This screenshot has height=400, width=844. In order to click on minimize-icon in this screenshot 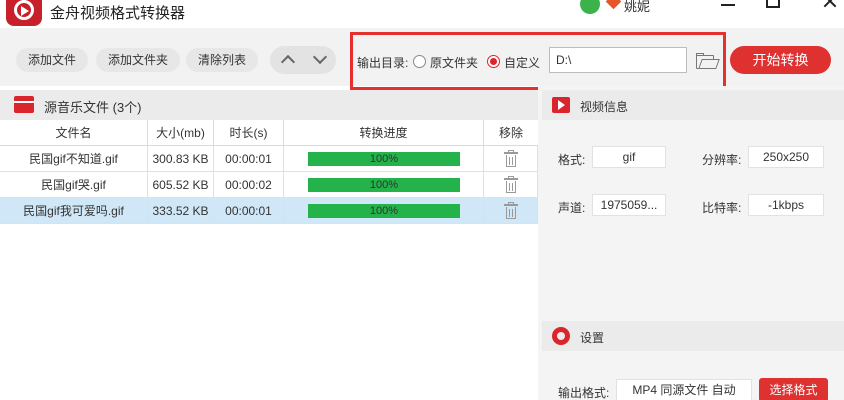, I will do `click(728, 5)`.